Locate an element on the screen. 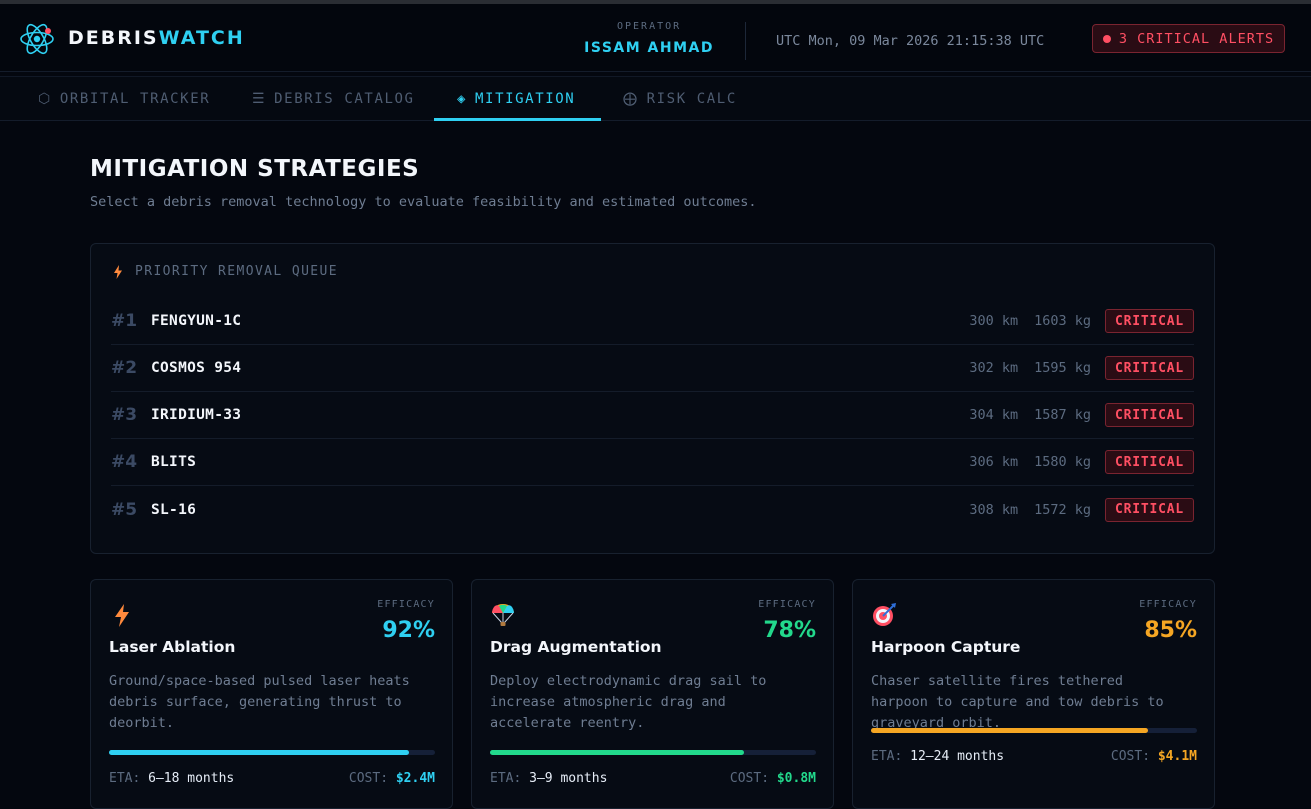 The width and height of the screenshot is (1311, 809). page-title: MITIGATION STRATEGIES is located at coordinates (255, 169).